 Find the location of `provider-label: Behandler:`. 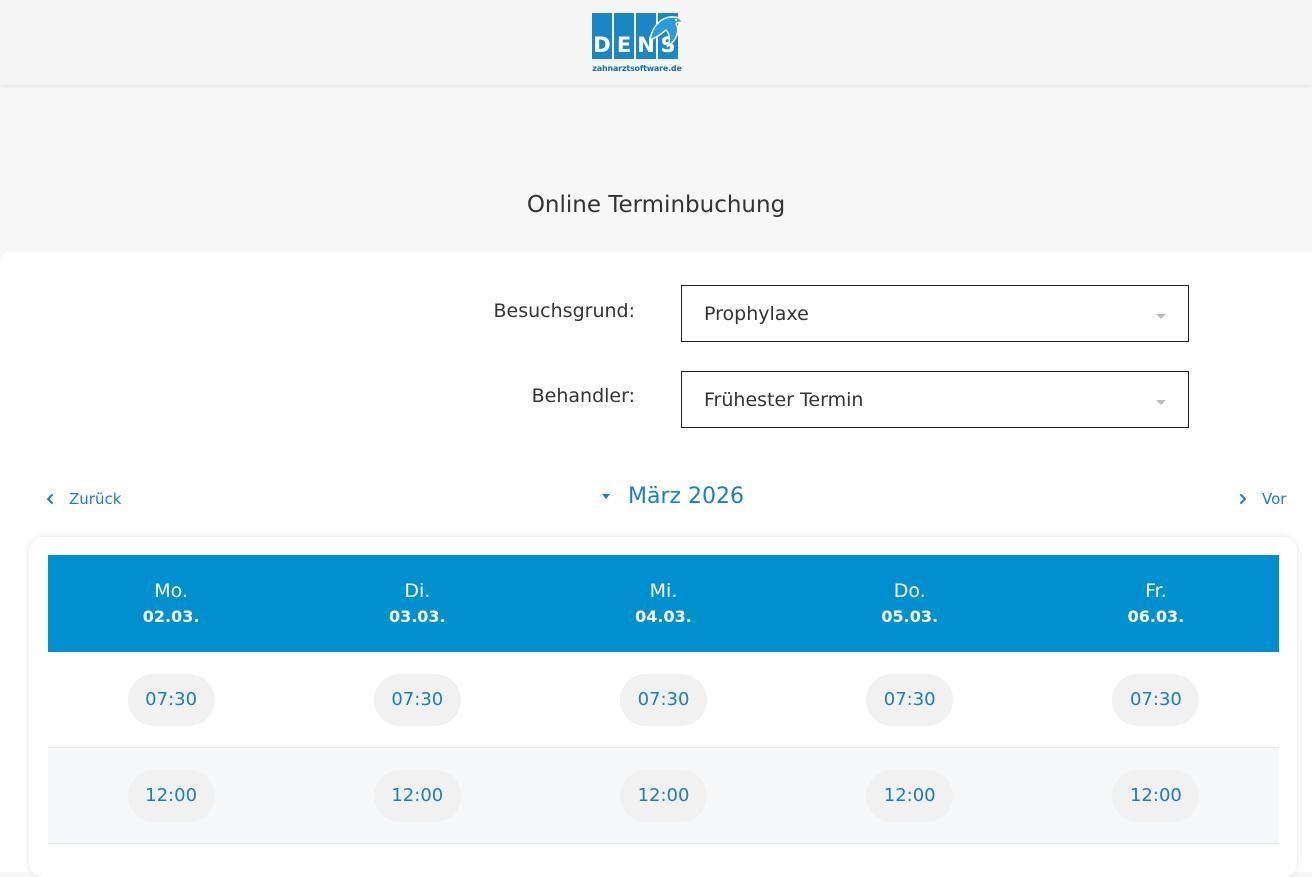

provider-label: Behandler: is located at coordinates (583, 396).